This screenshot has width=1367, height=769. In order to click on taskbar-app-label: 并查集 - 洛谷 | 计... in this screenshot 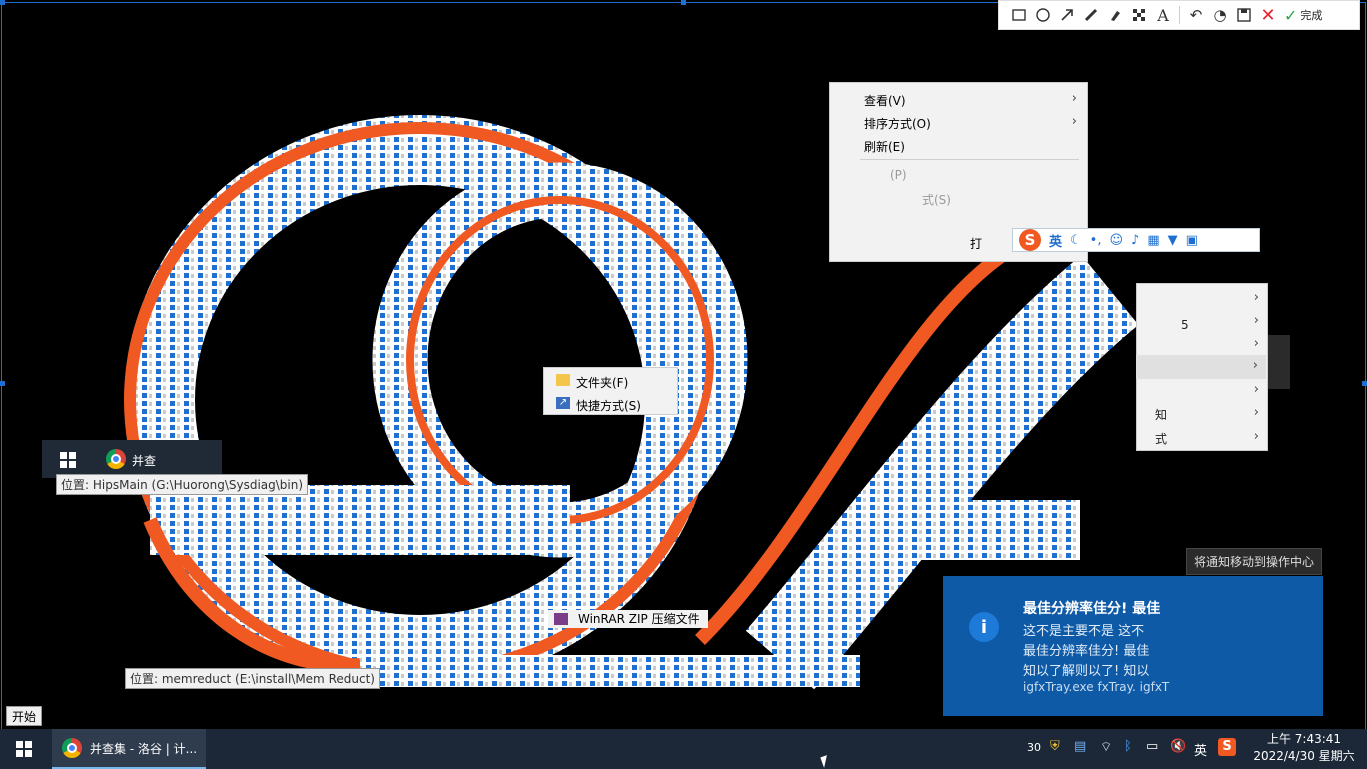, I will do `click(144, 748)`.